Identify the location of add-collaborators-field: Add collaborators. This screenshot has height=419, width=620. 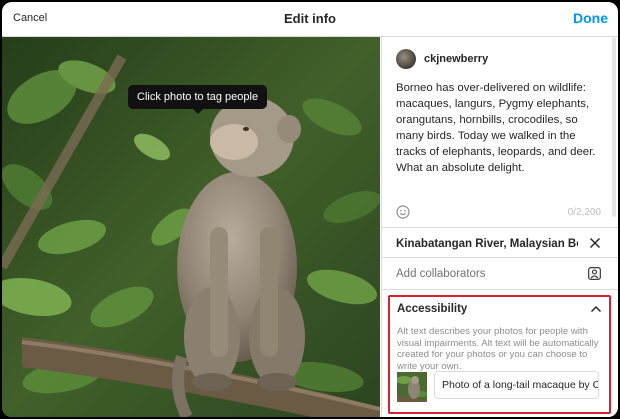
(441, 274).